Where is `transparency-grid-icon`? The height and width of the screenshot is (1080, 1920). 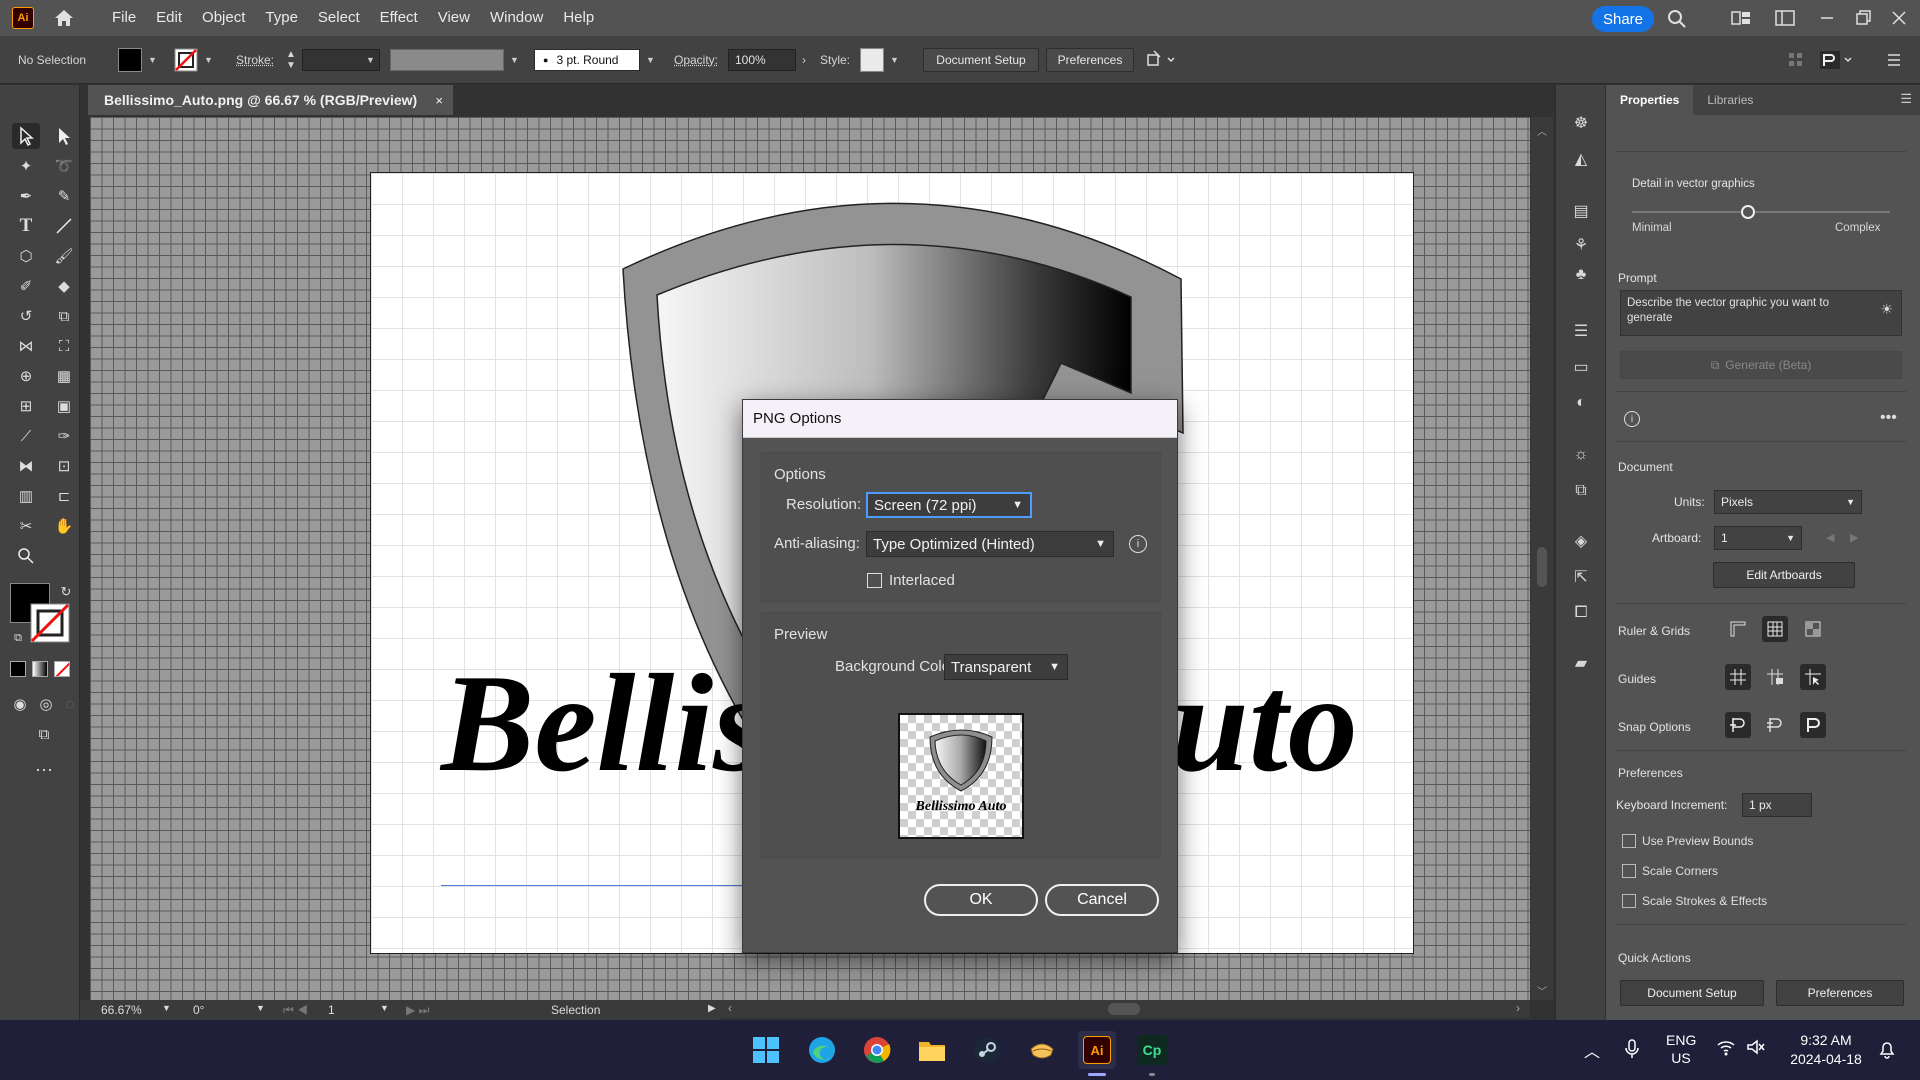
transparency-grid-icon is located at coordinates (1813, 629).